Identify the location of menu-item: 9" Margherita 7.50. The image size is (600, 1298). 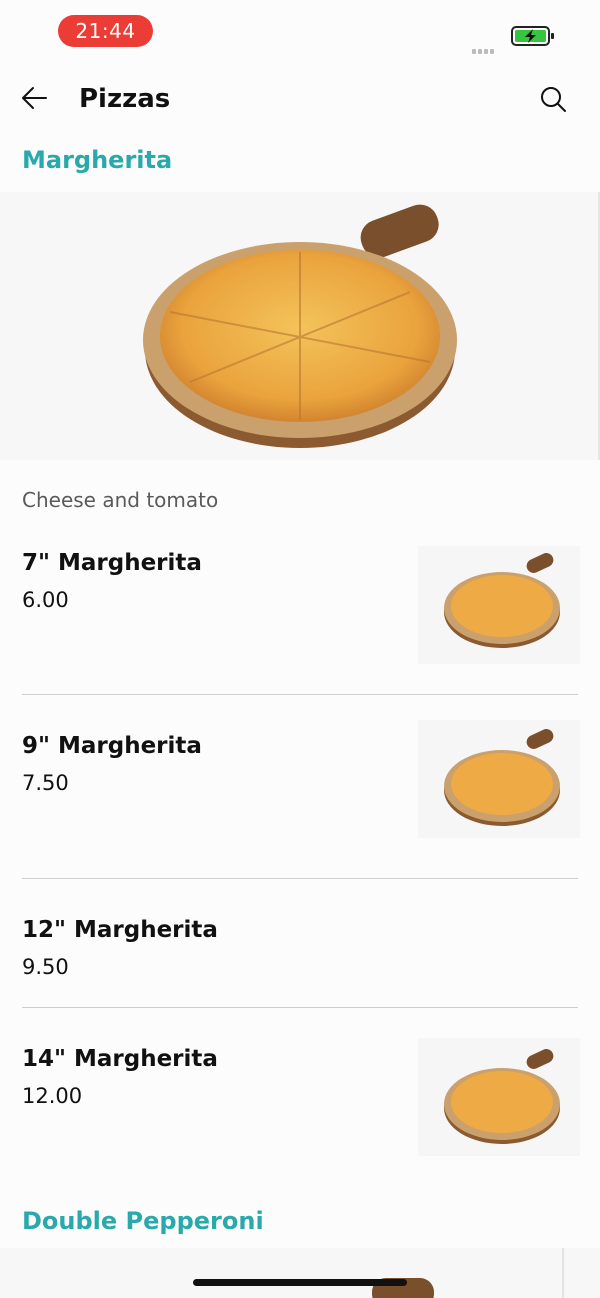
(300, 798).